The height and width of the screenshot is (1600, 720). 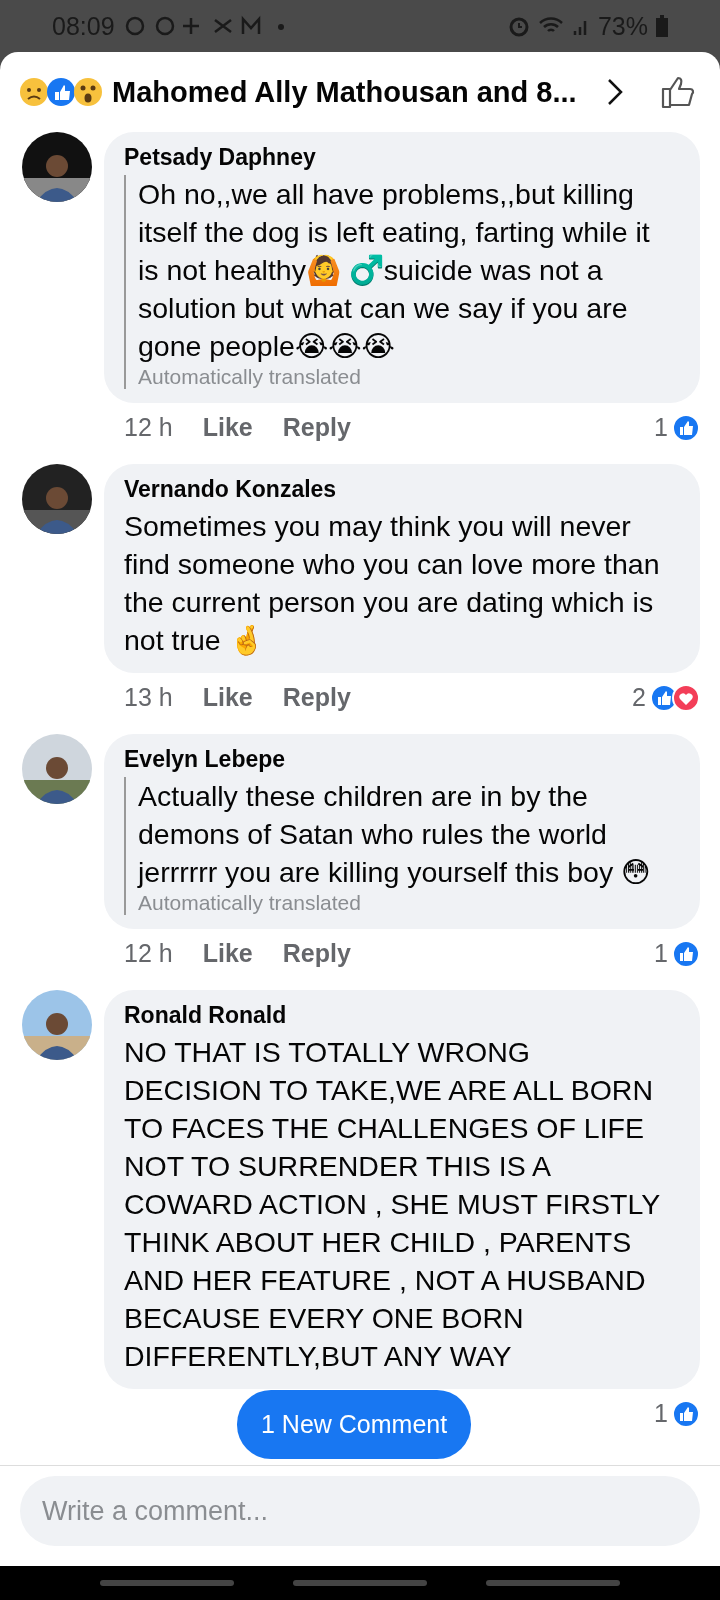 I want to click on comment-author: Petsady Daphney, so click(x=392, y=157).